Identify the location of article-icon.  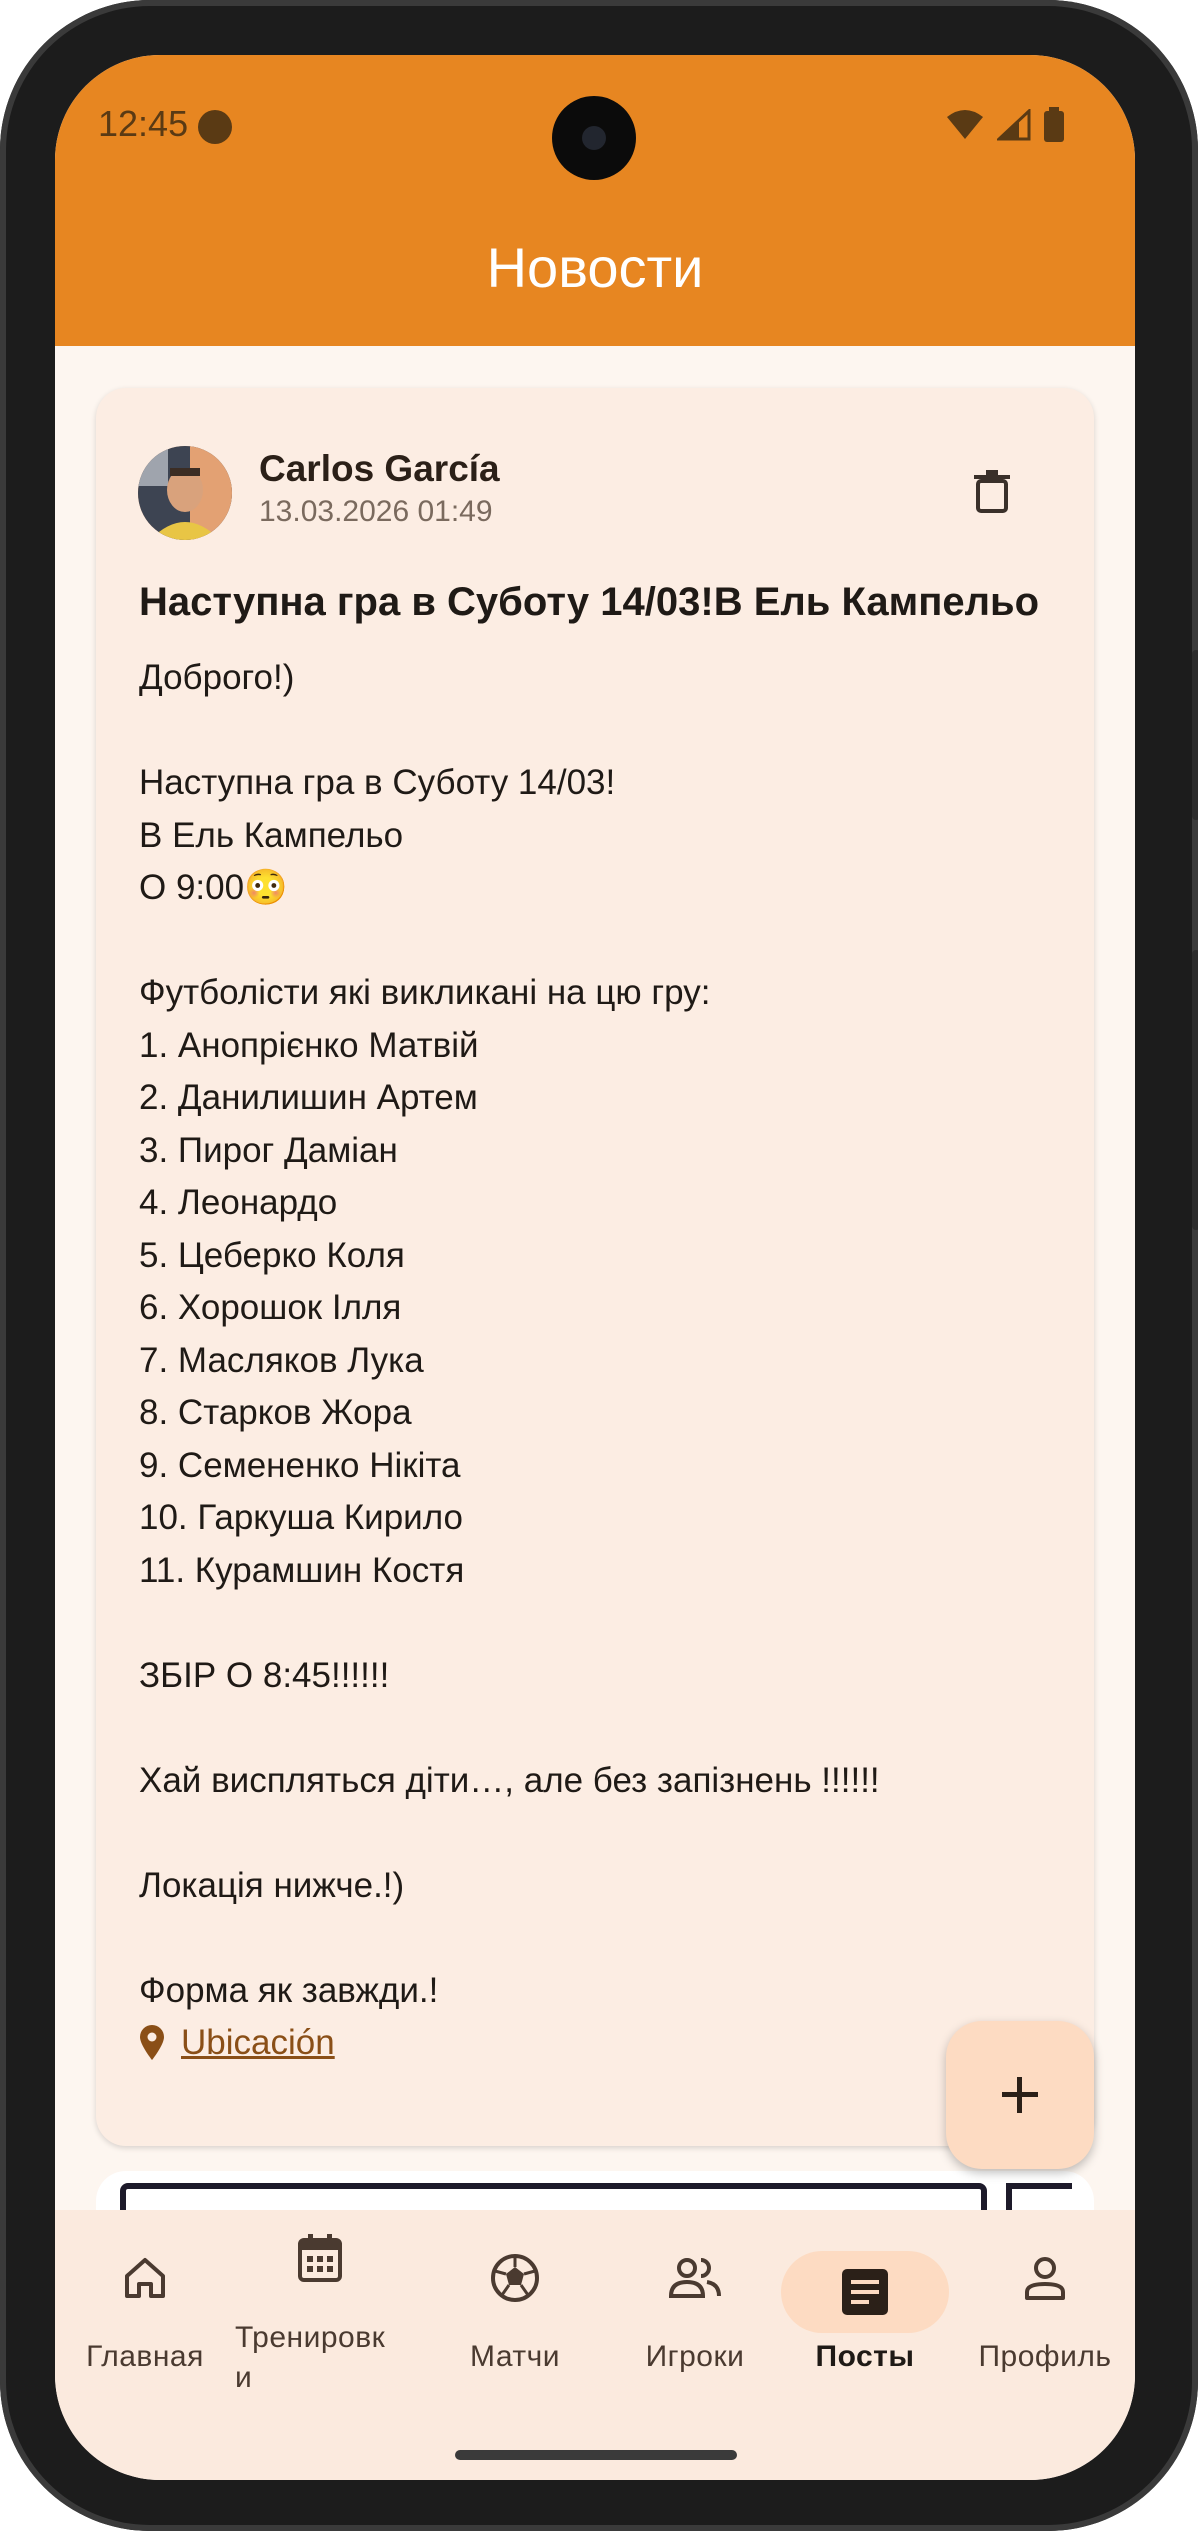
(865, 2292).